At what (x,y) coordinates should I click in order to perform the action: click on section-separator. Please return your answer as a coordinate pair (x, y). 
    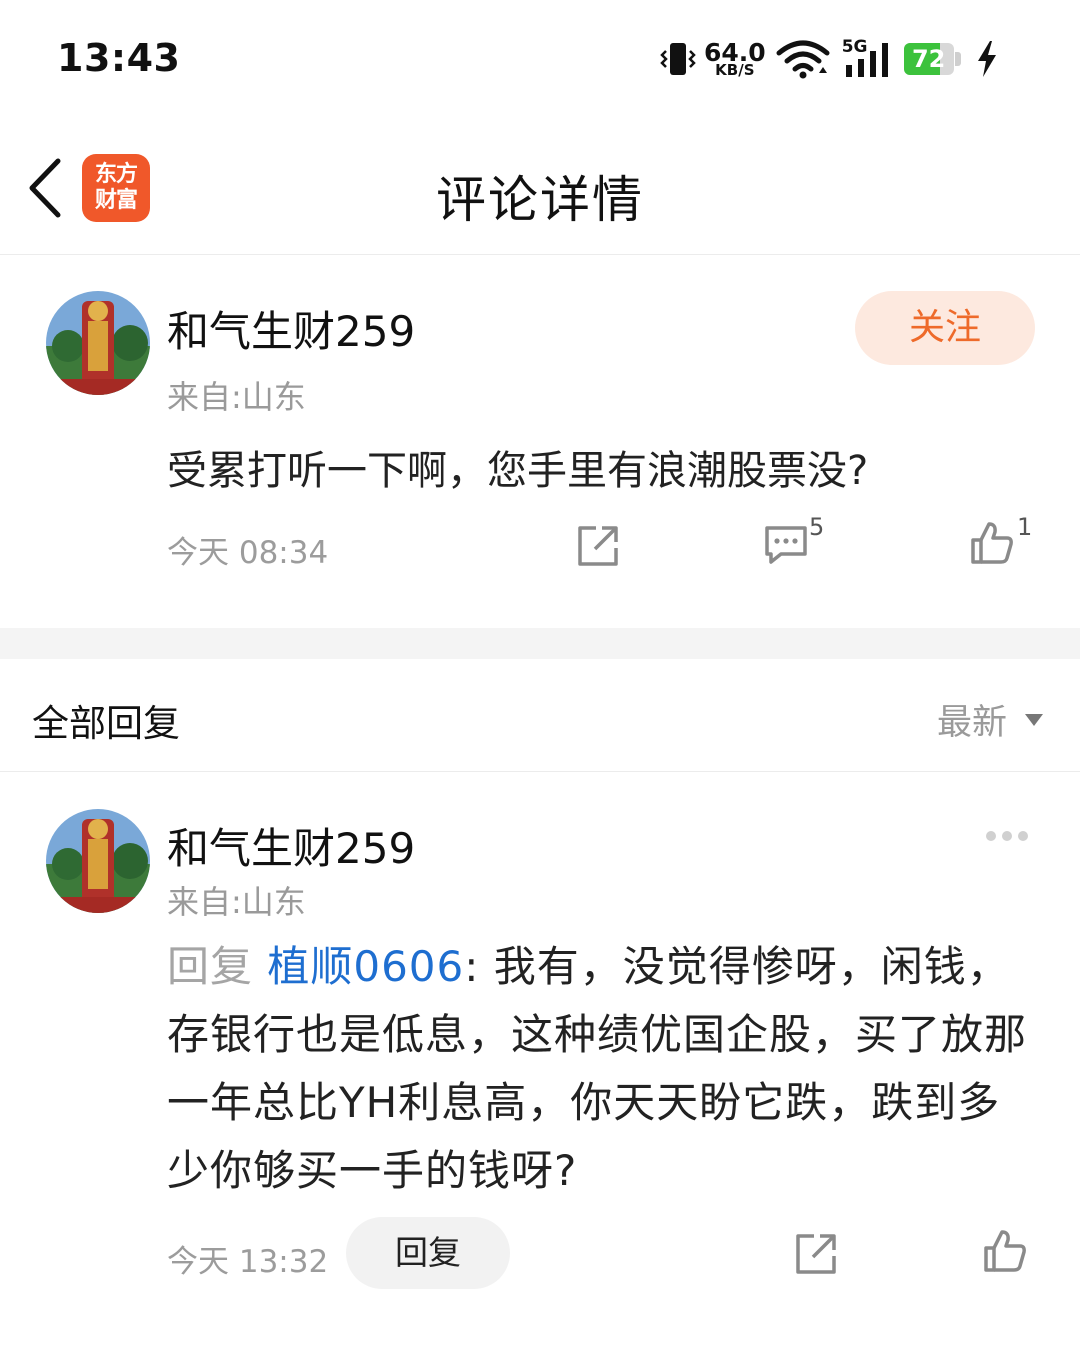
    Looking at the image, I should click on (540, 643).